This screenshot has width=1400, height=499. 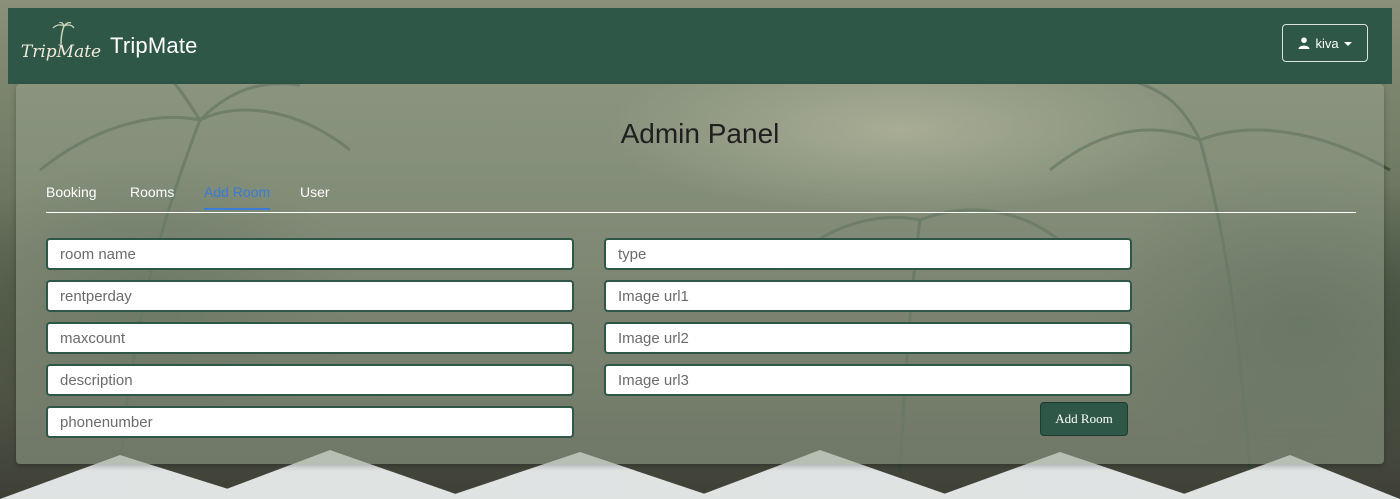 What do you see at coordinates (237, 197) in the screenshot?
I see `tab-add-room: Add Room` at bounding box center [237, 197].